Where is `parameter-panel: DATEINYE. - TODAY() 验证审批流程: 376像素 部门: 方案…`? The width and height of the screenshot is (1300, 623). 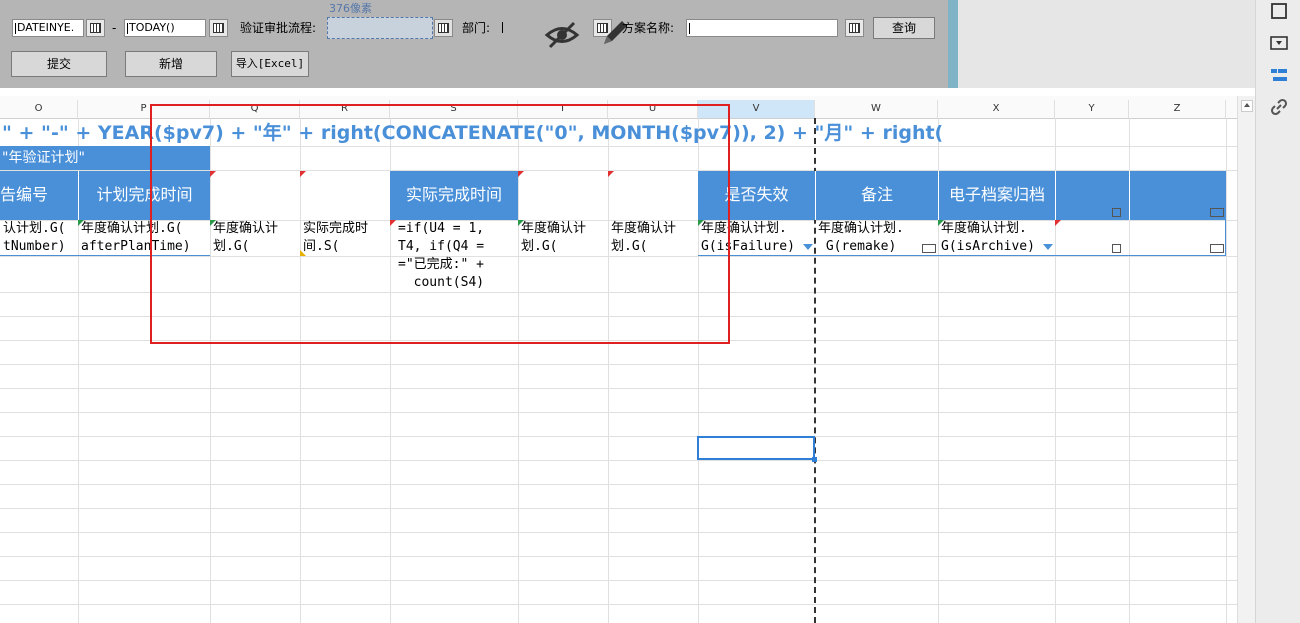 parameter-panel: DATEINYE. - TODAY() 验证审批流程: 376像素 部门: 方案… is located at coordinates (474, 44).